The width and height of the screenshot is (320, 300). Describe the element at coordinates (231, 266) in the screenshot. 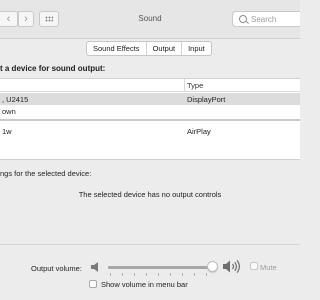

I see `speaker-high-icon` at that location.